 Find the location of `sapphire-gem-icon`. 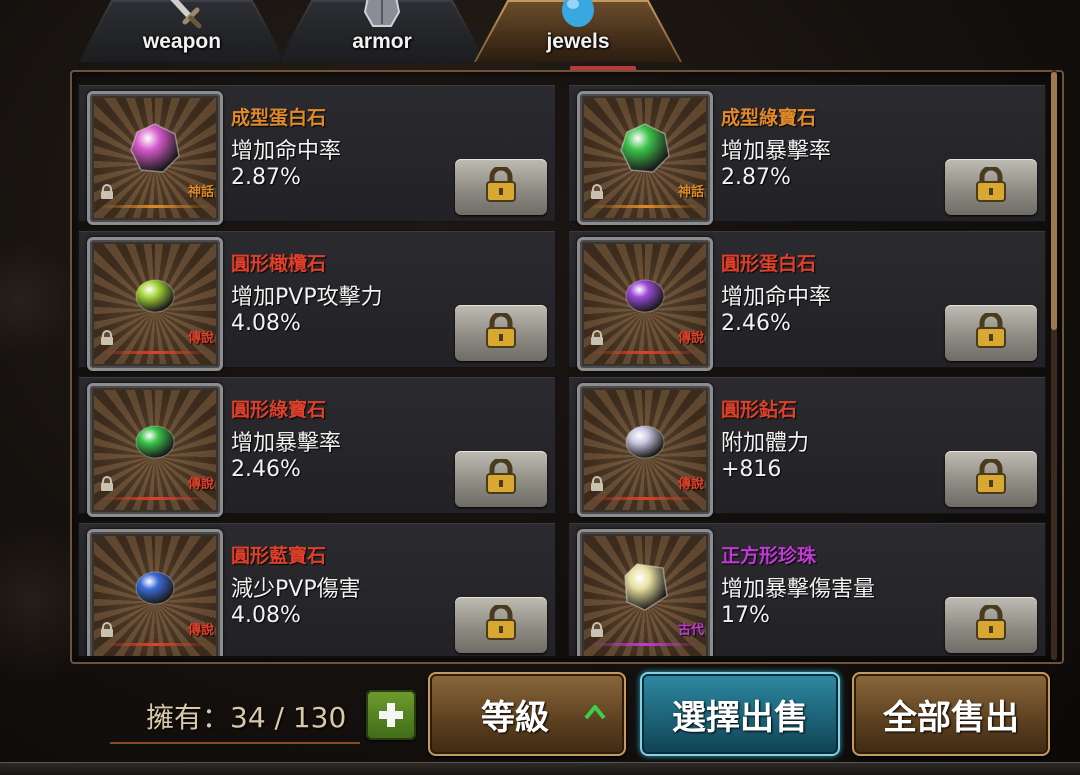

sapphire-gem-icon is located at coordinates (155, 588).